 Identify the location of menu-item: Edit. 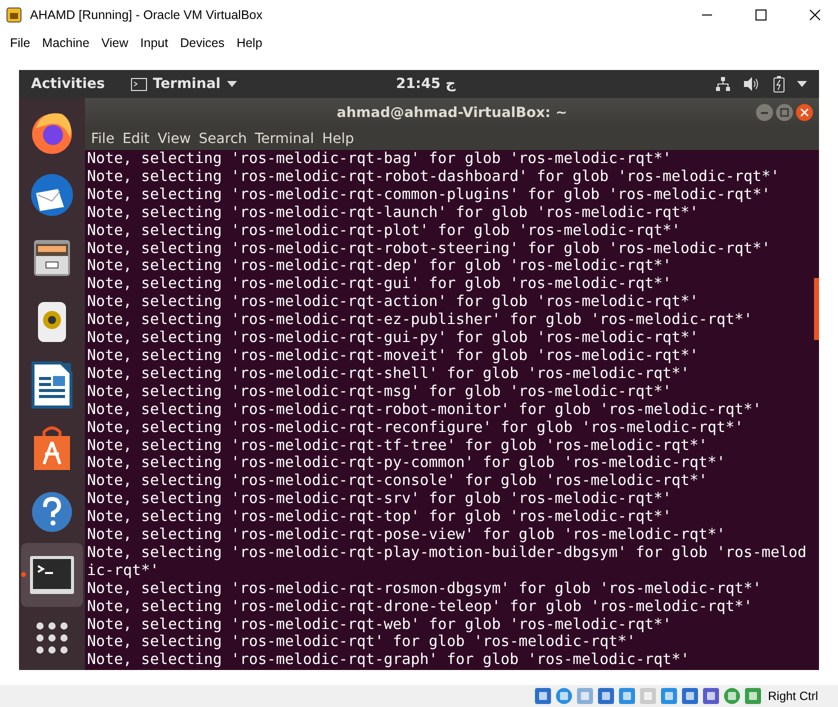
(136, 138).